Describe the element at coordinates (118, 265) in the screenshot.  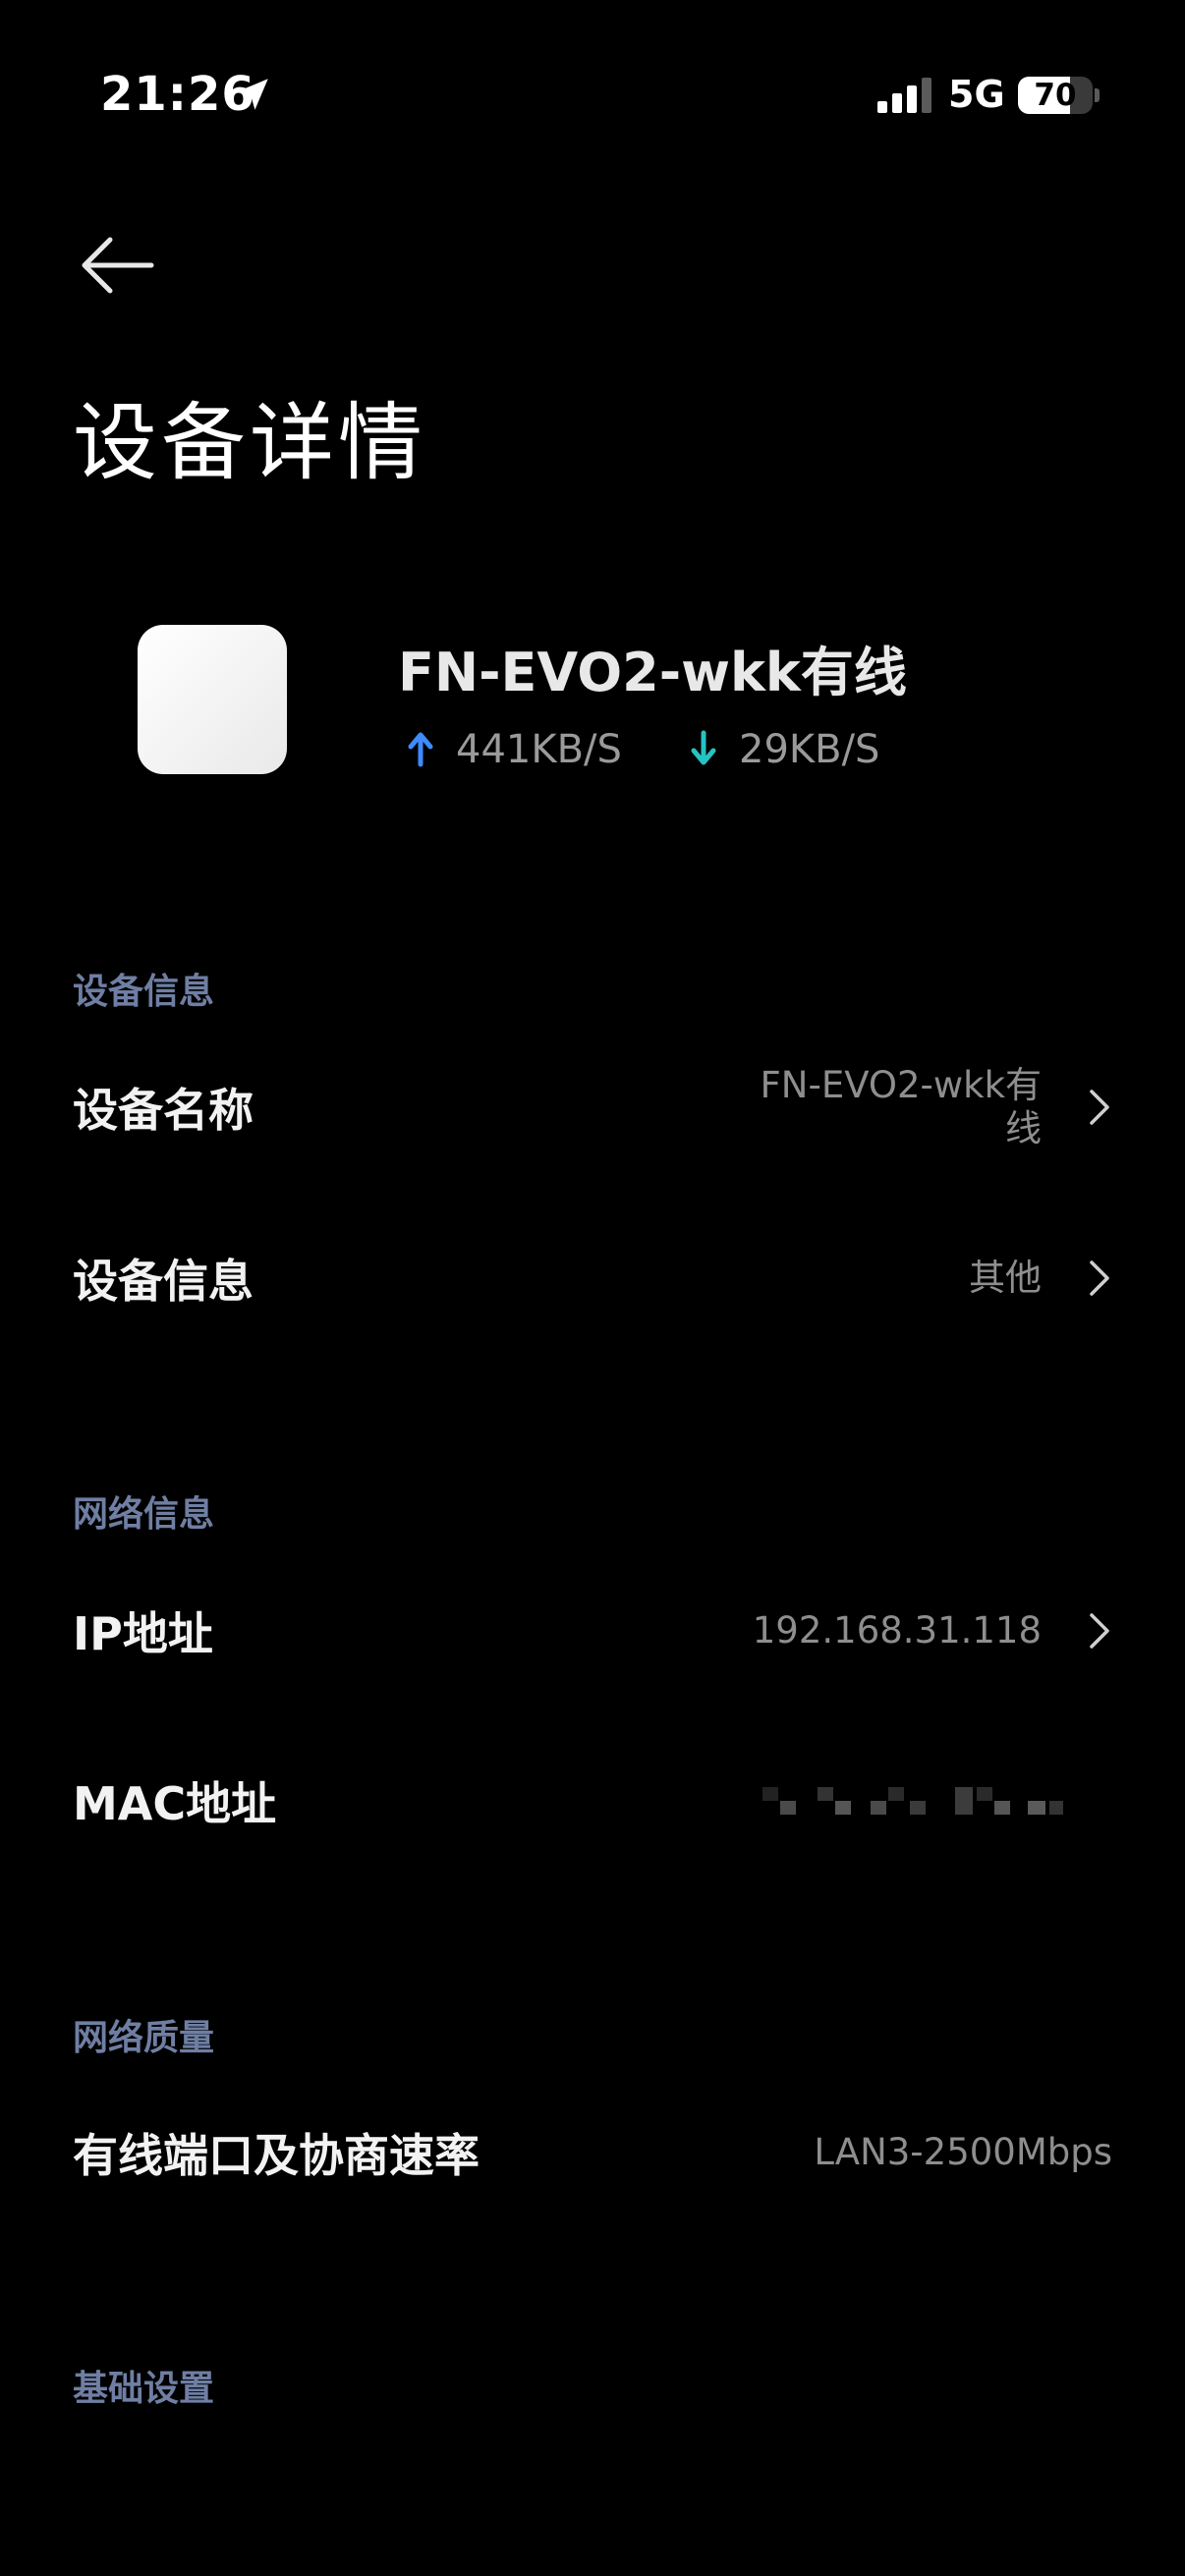
I see `back-arrow-icon` at that location.